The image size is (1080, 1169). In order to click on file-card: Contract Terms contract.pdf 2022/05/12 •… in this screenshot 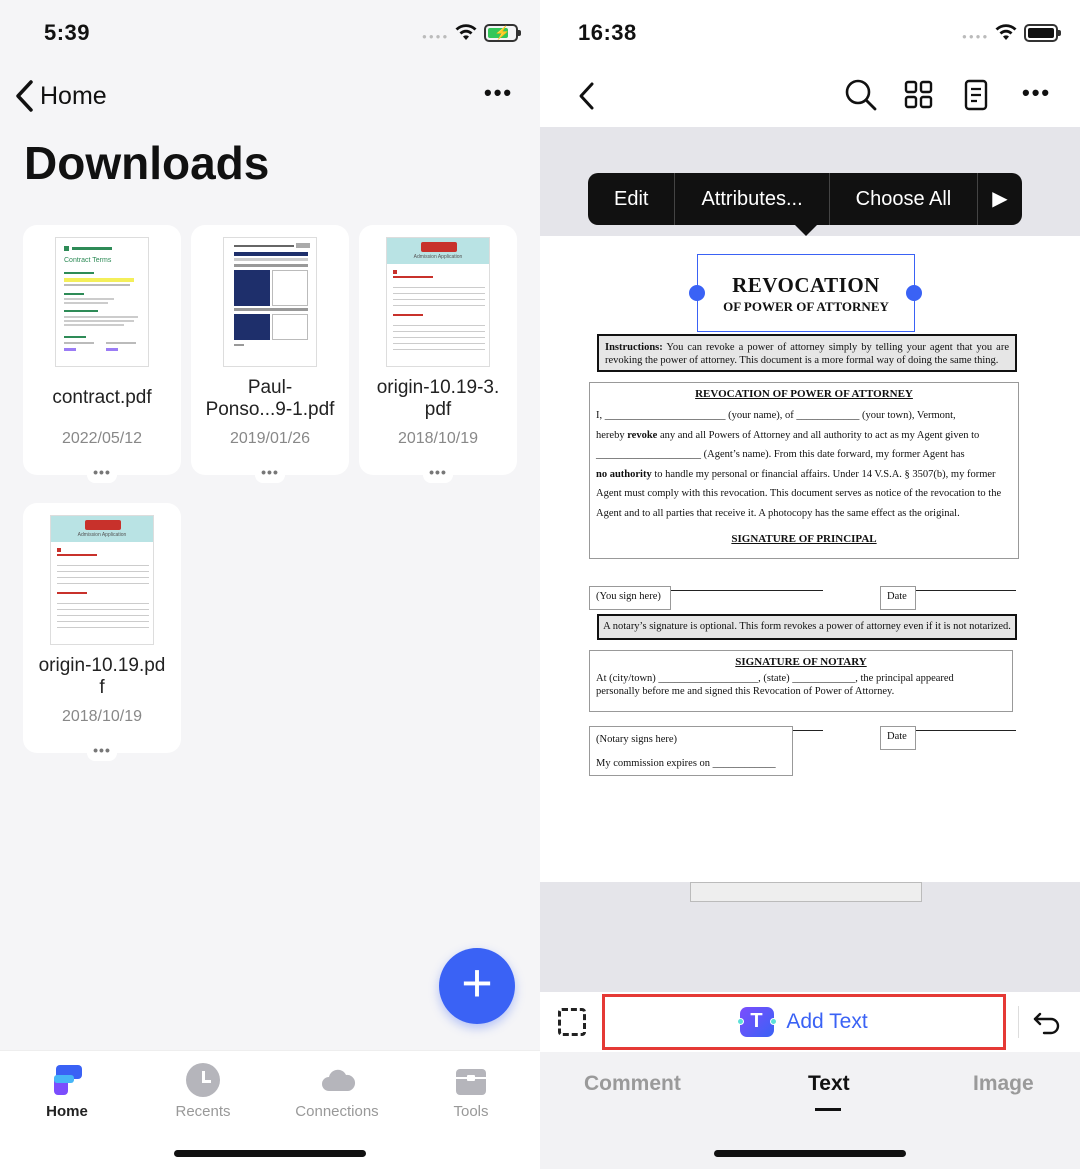, I will do `click(102, 354)`.